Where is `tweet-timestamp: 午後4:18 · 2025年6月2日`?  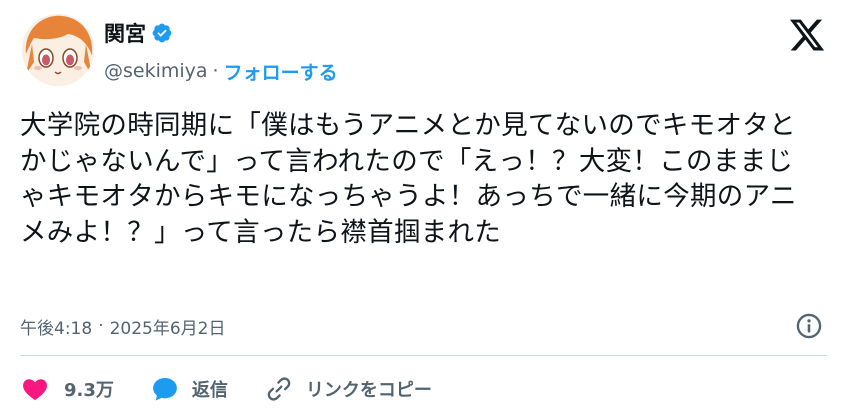 tweet-timestamp: 午後4:18 · 2025年6月2日 is located at coordinates (123, 326).